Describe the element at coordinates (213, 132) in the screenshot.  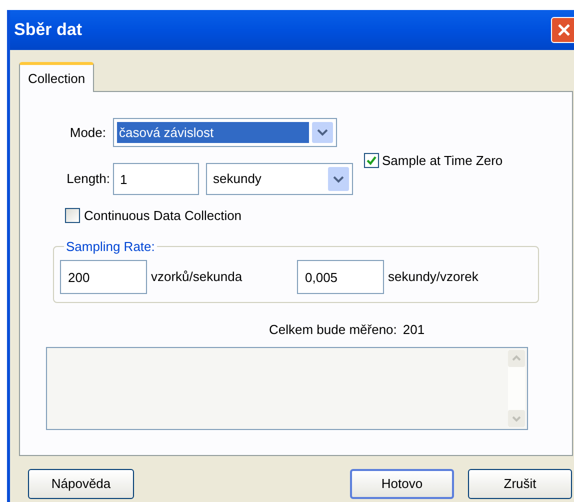
I see `dropdown-value: časová závislost` at that location.